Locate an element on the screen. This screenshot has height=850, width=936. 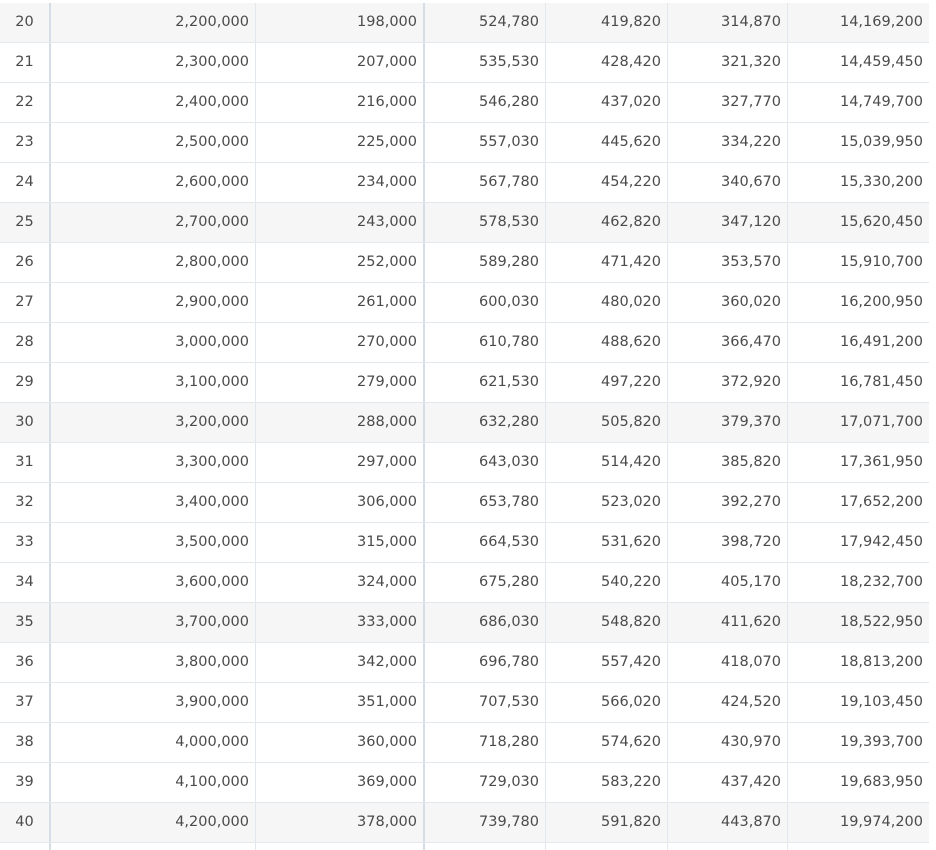
column-2-cell: 234,000 is located at coordinates (340, 182).